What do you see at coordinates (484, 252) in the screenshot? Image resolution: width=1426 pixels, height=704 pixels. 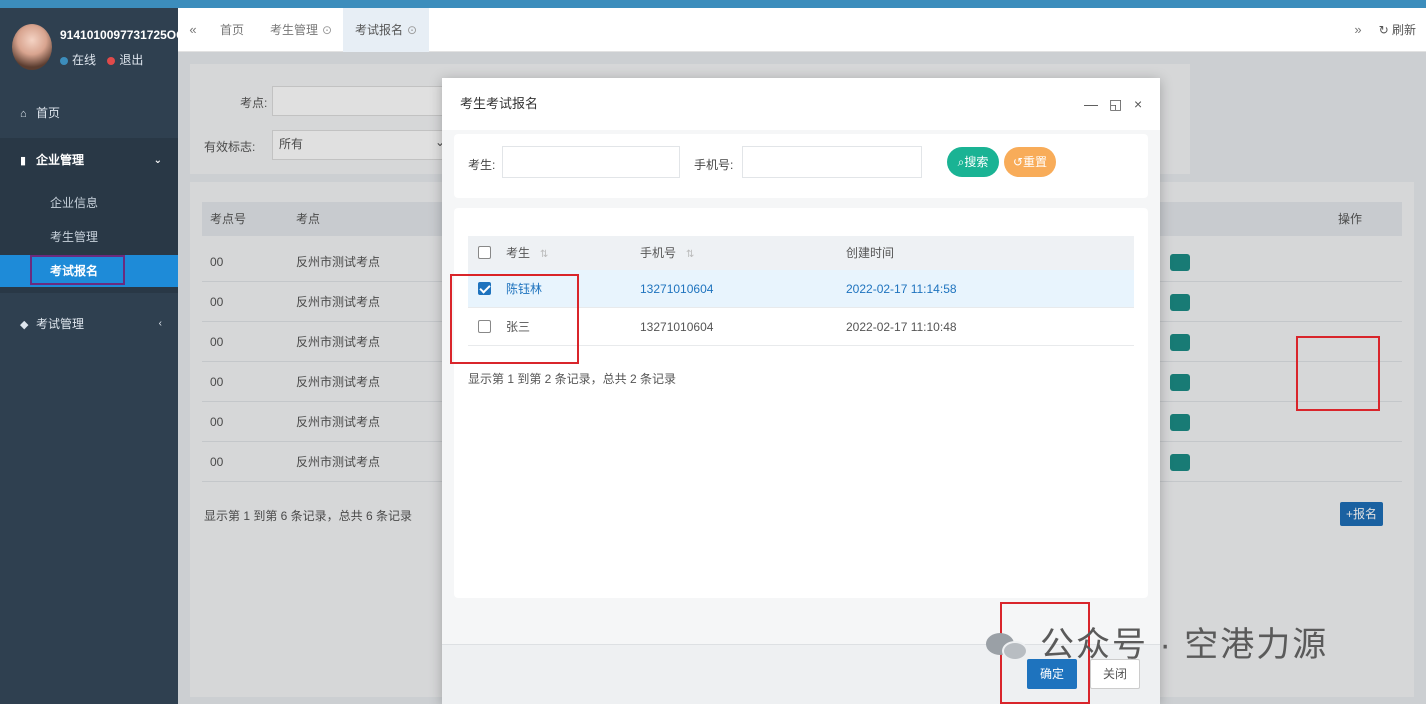 I see `select-all-checkbox` at bounding box center [484, 252].